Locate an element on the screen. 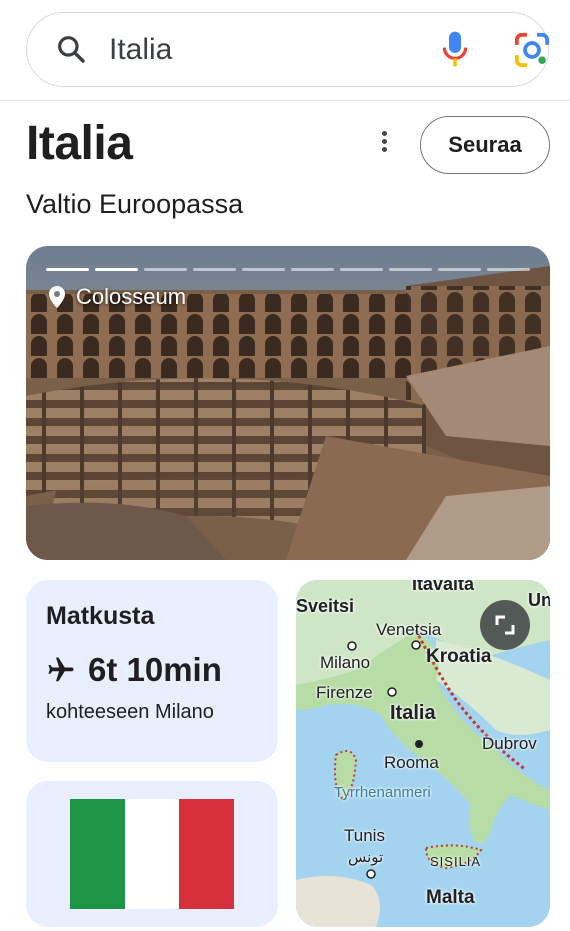 This screenshot has height=931, width=570. flag-red-band is located at coordinates (207, 854).